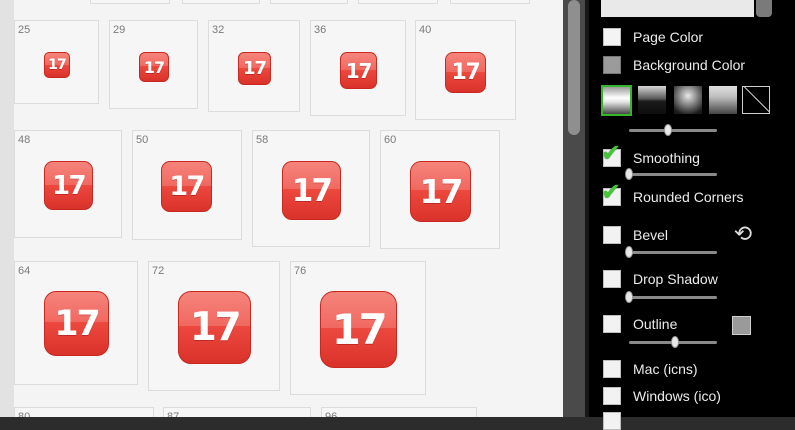 This screenshot has height=430, width=795. Describe the element at coordinates (612, 279) in the screenshot. I see `drop-shadow-checkbox` at that location.